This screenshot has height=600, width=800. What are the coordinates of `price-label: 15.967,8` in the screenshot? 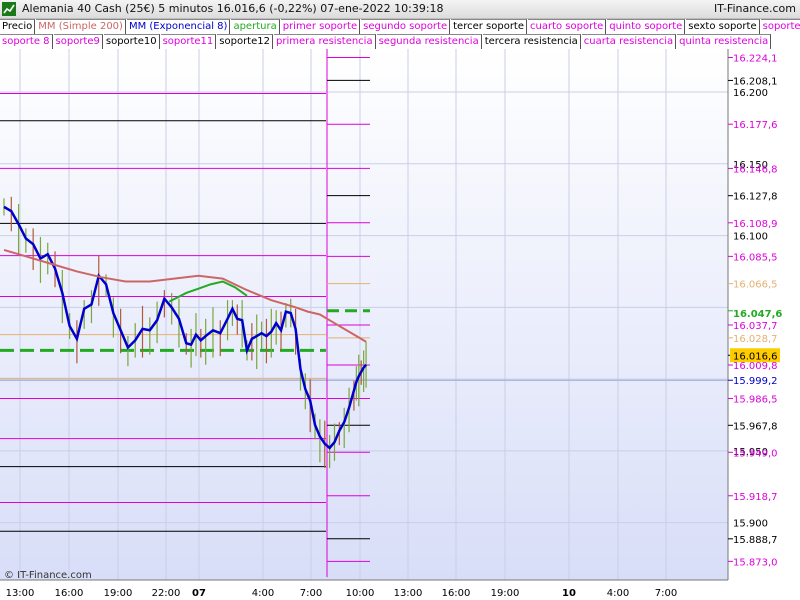 It's located at (755, 426).